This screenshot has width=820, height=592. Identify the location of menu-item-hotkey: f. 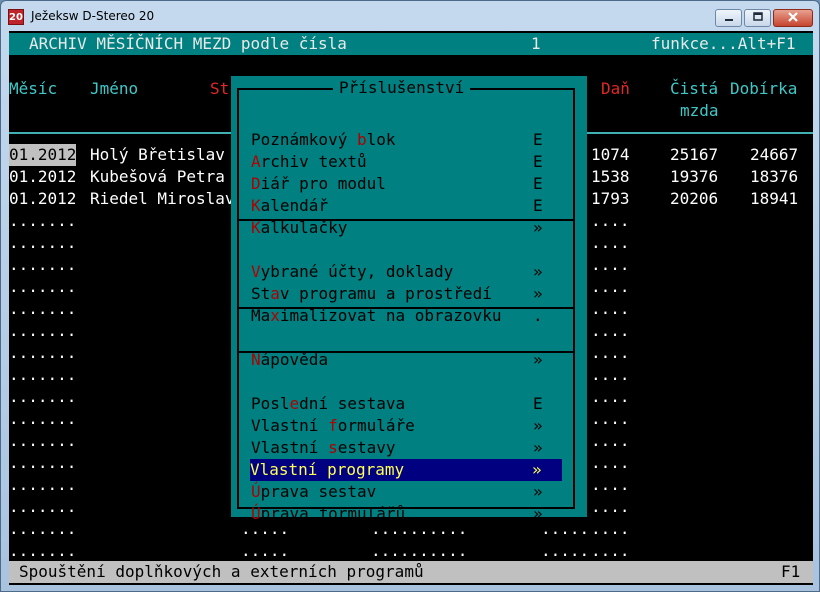
(333, 425).